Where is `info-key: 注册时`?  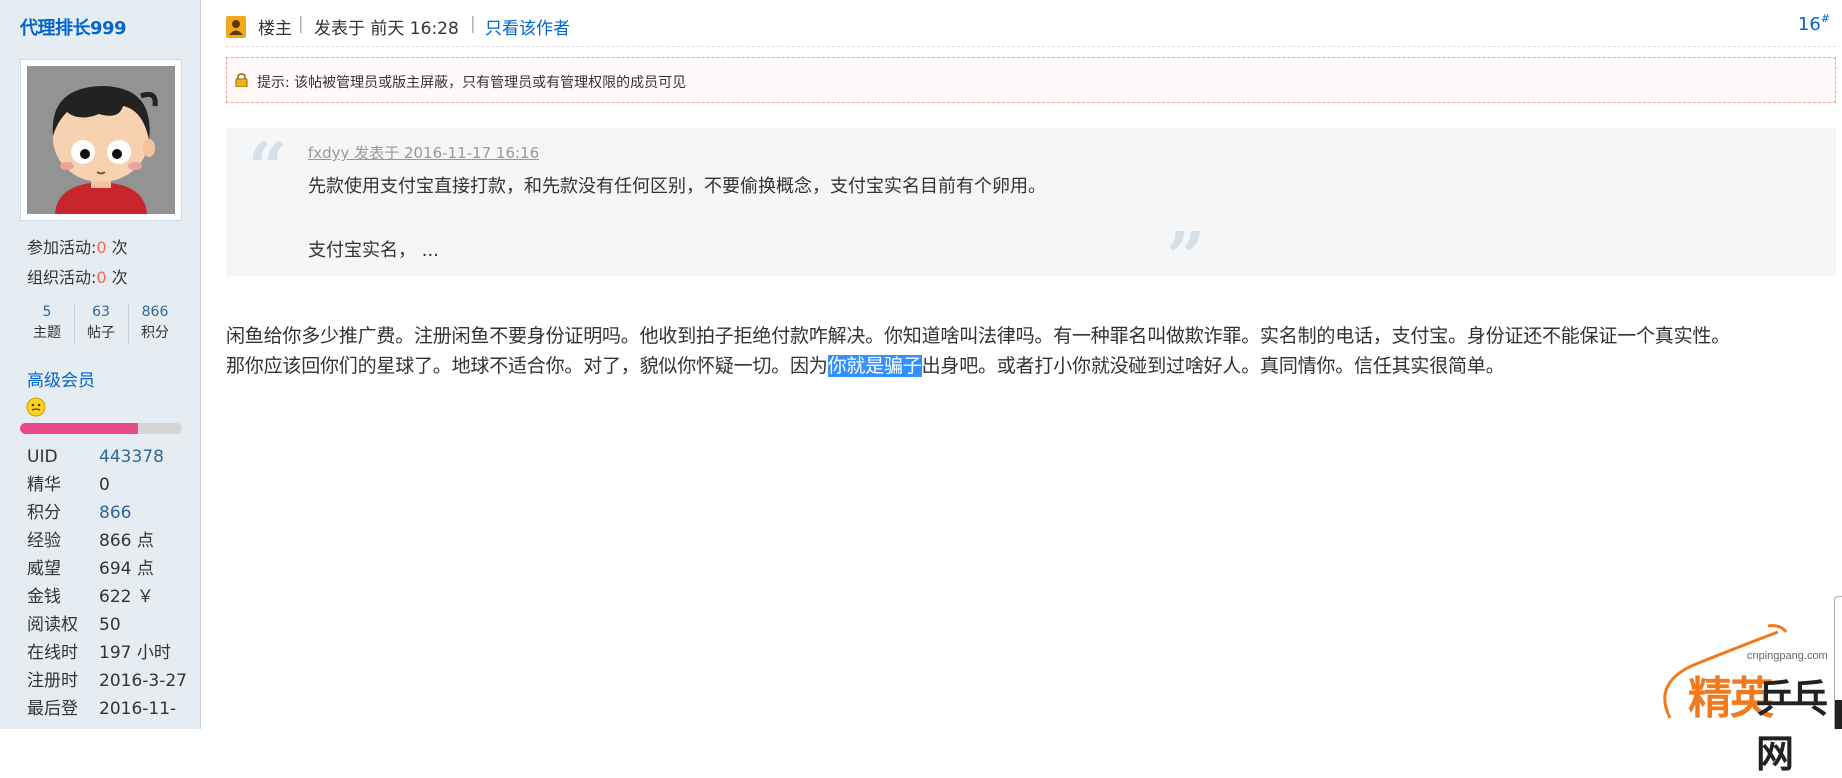 info-key: 注册时 is located at coordinates (52, 681).